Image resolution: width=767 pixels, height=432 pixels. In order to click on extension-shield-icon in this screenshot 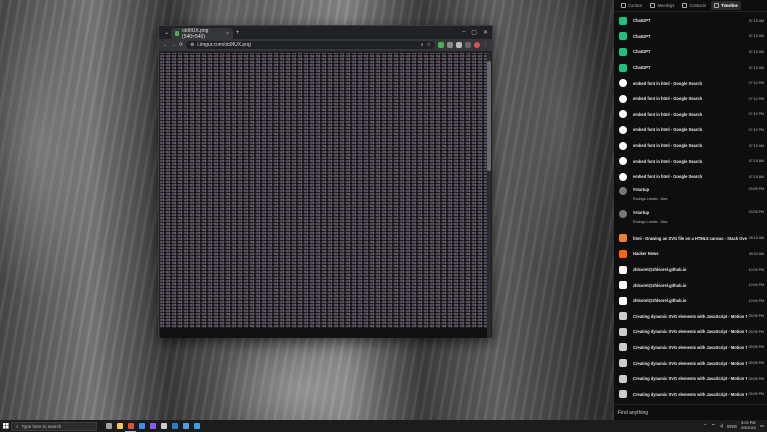, I will do `click(441, 45)`.